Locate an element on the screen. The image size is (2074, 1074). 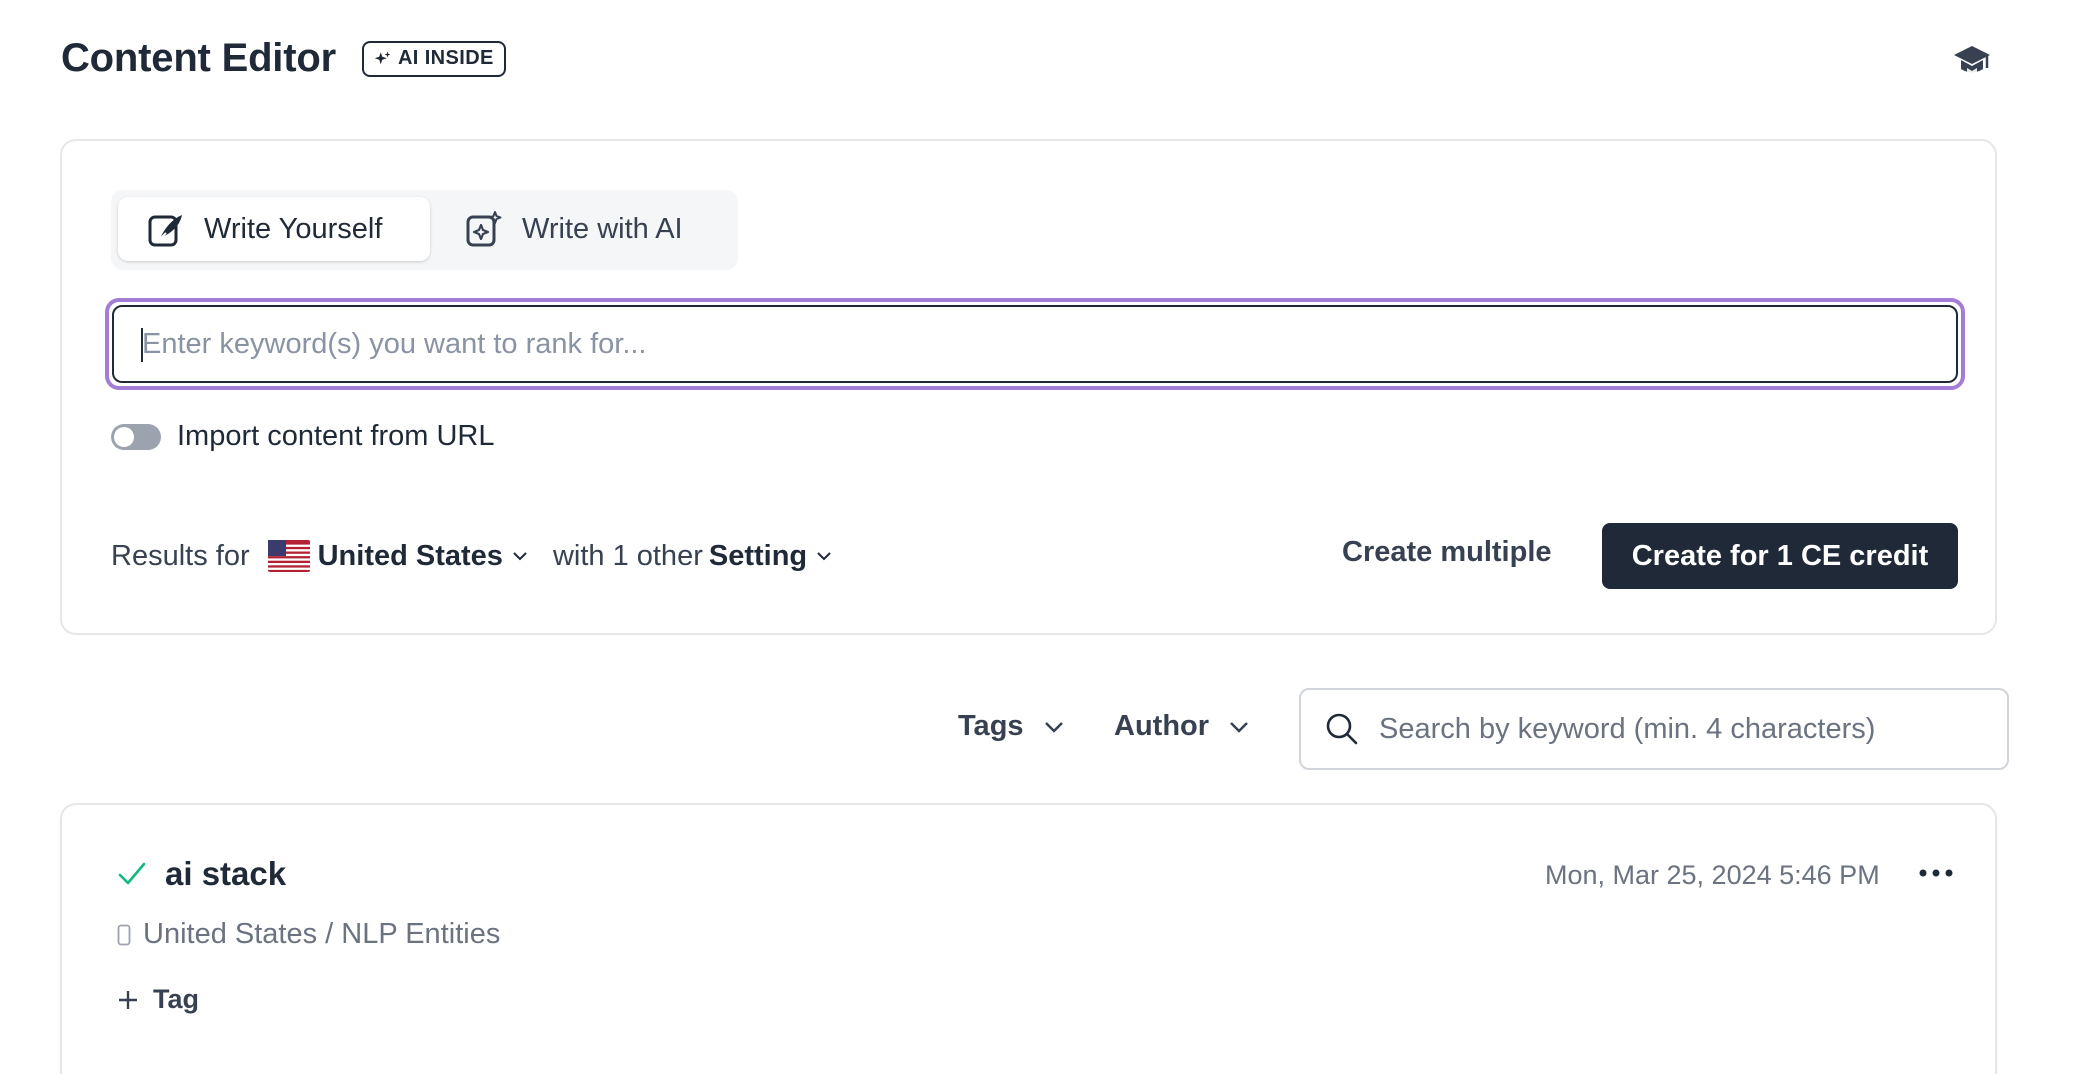
tags-filter-label: Tags is located at coordinates (991, 726).